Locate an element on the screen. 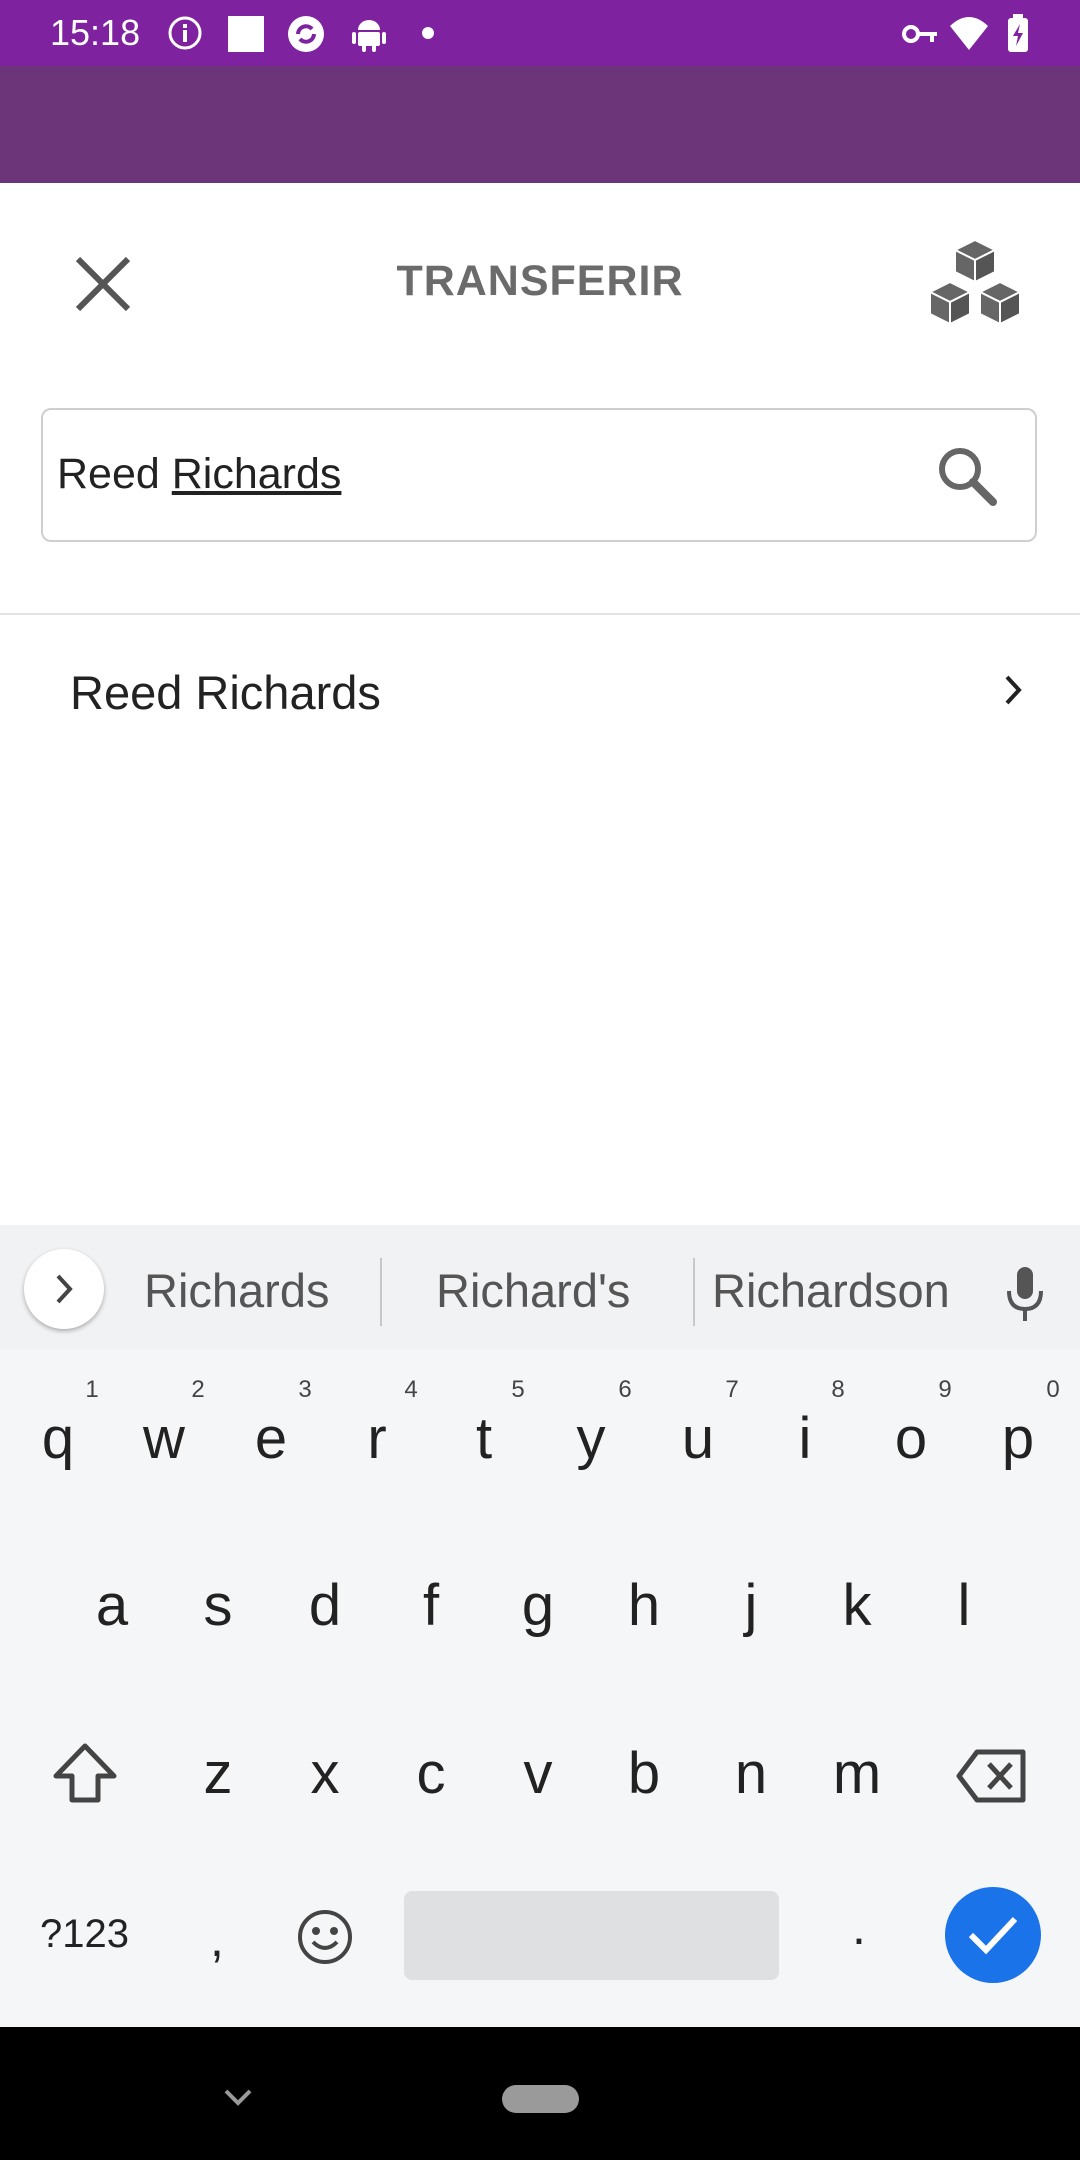 The image size is (1080, 2160). key-y: y is located at coordinates (591, 1438).